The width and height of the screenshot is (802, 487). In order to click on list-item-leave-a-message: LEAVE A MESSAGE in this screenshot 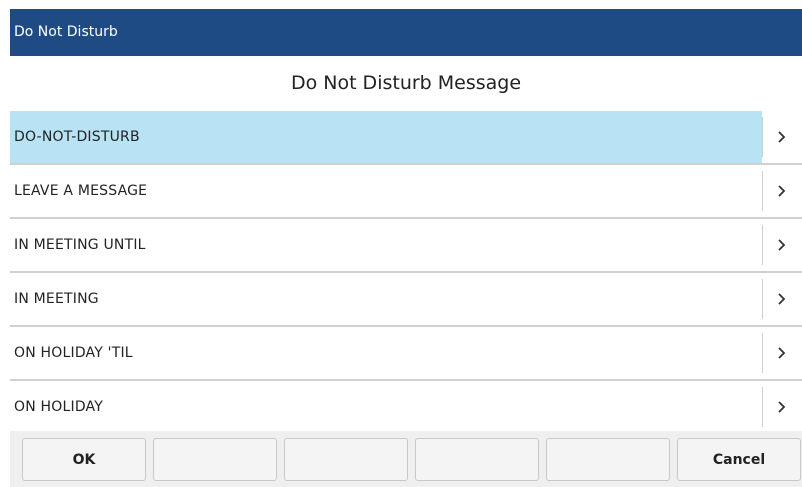, I will do `click(406, 192)`.